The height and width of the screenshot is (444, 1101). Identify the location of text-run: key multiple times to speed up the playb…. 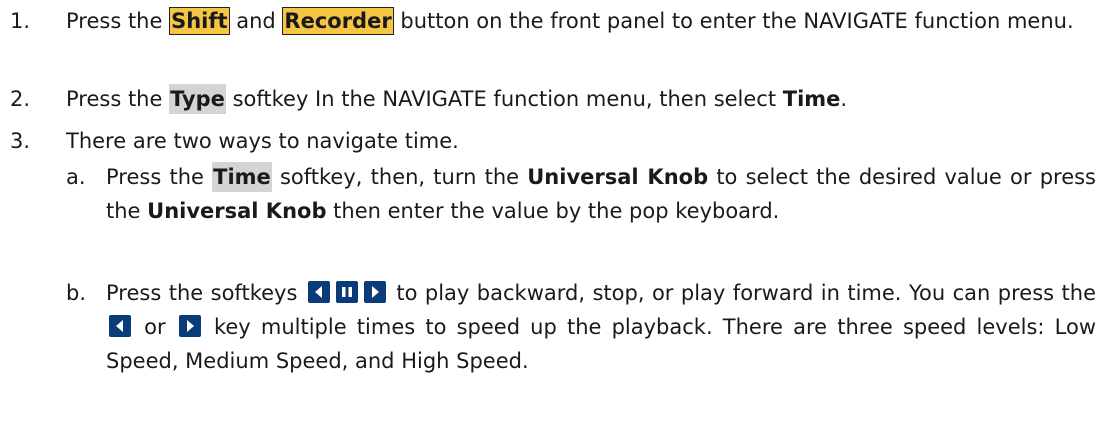
(601, 344).